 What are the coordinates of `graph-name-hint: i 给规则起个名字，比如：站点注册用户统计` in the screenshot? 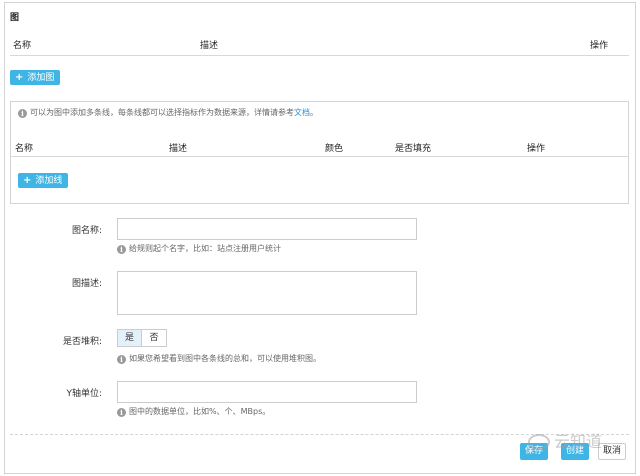 It's located at (199, 248).